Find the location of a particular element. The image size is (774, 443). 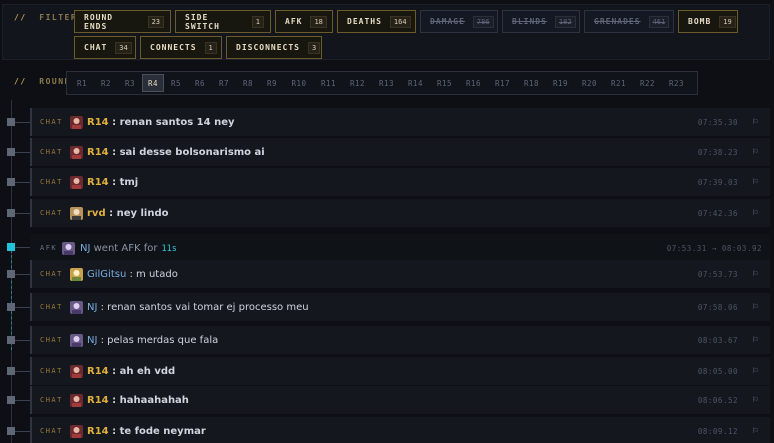

round-tab: R14 is located at coordinates (415, 83).